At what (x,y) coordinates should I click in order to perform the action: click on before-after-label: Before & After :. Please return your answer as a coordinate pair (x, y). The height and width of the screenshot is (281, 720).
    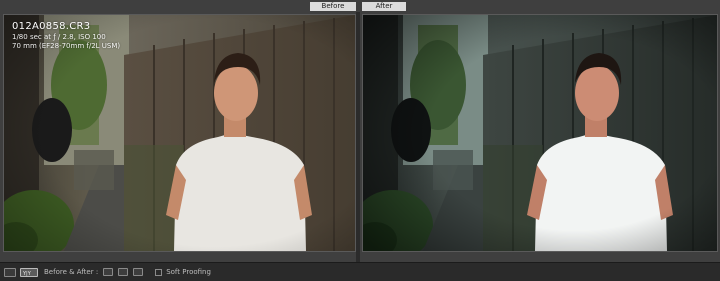
    Looking at the image, I should click on (71, 272).